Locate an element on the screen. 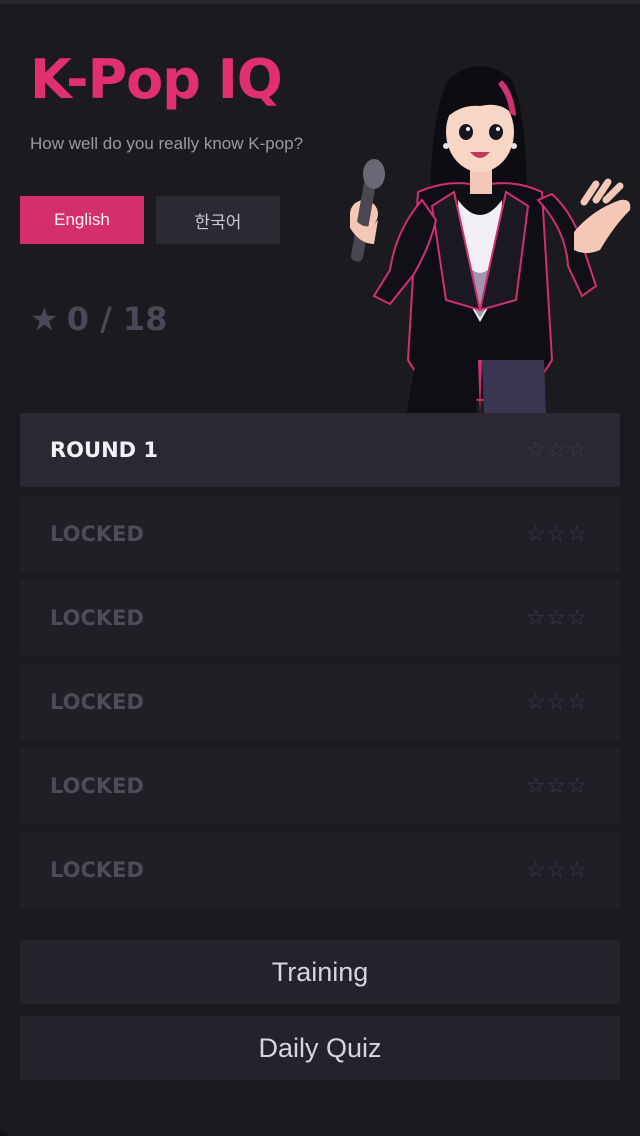 This screenshot has width=640, height=1136. round-label: ROUND 1 is located at coordinates (104, 450).